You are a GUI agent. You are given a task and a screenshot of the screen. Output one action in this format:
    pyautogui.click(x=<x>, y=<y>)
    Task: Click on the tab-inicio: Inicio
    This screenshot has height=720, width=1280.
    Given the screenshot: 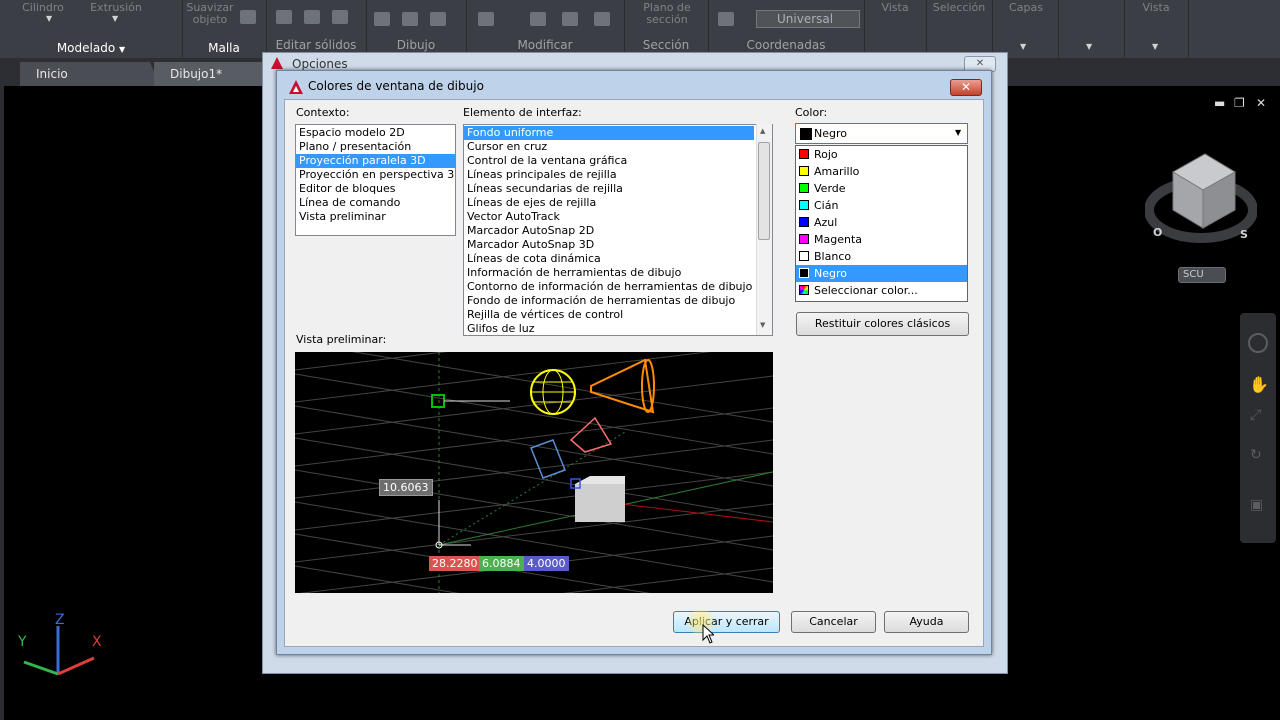 What is the action you would take?
    pyautogui.click(x=90, y=74)
    